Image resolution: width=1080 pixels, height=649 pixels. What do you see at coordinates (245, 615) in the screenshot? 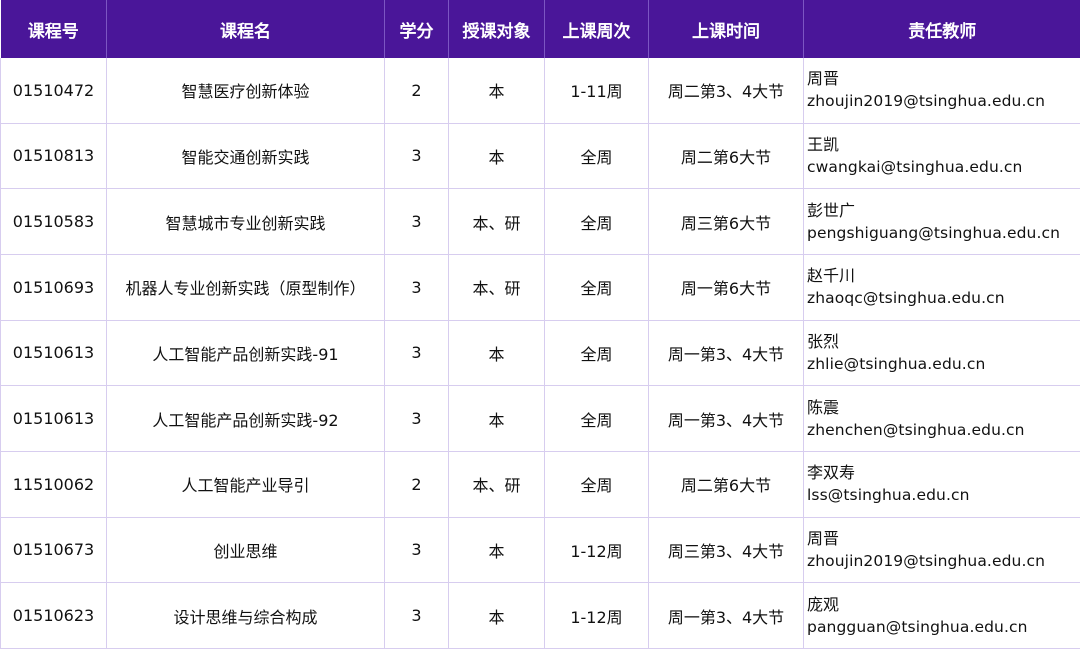
I see `course-name: 设计思维与综合构成` at bounding box center [245, 615].